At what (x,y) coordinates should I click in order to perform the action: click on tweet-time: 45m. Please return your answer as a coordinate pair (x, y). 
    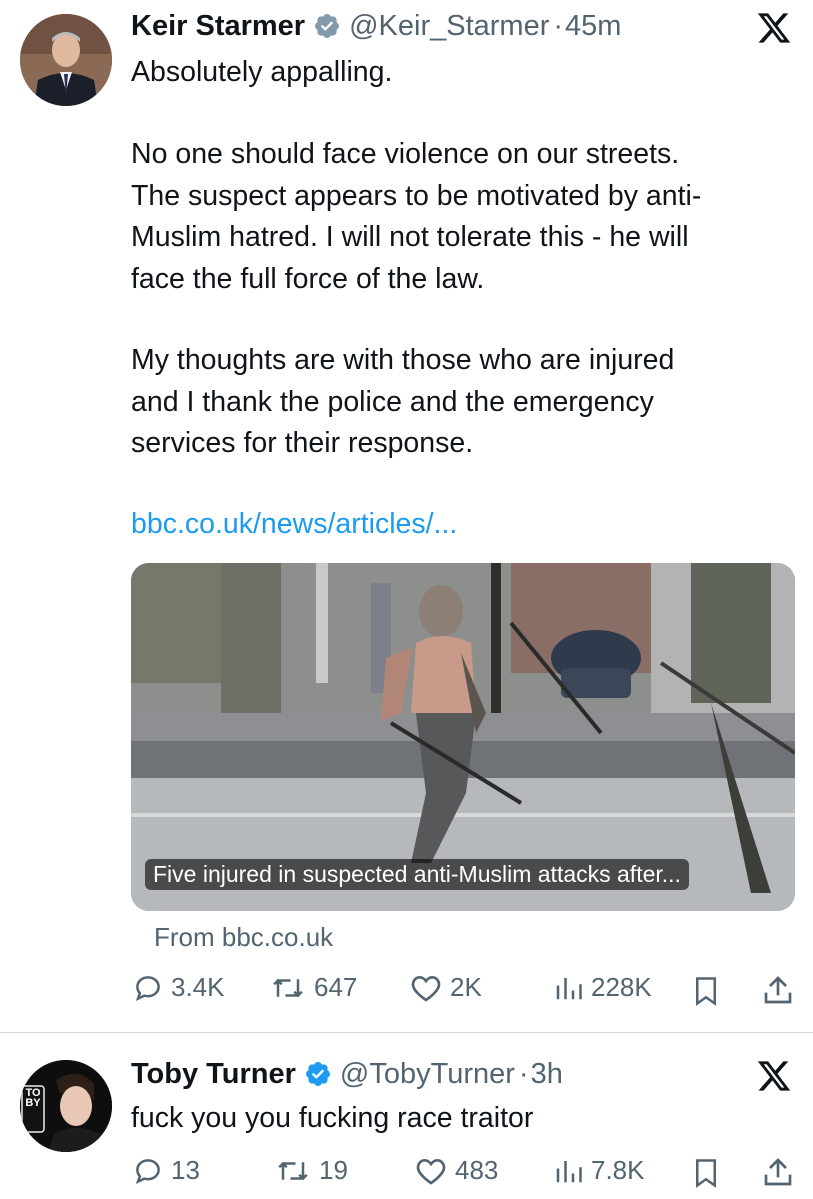
    Looking at the image, I should click on (593, 26).